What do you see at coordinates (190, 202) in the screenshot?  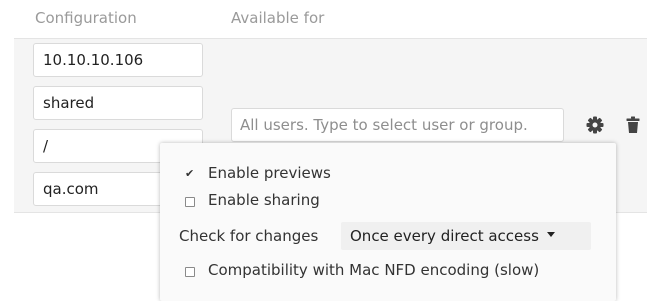 I see `enable-sharing-checkbox` at bounding box center [190, 202].